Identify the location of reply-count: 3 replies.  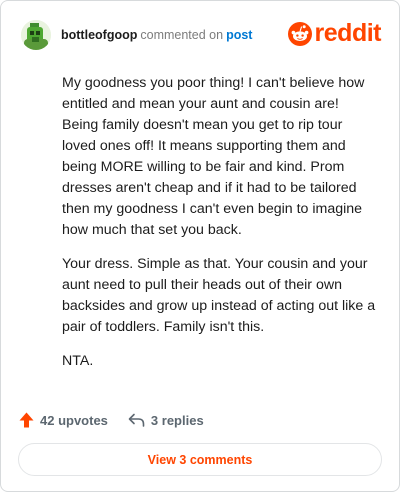
(177, 420).